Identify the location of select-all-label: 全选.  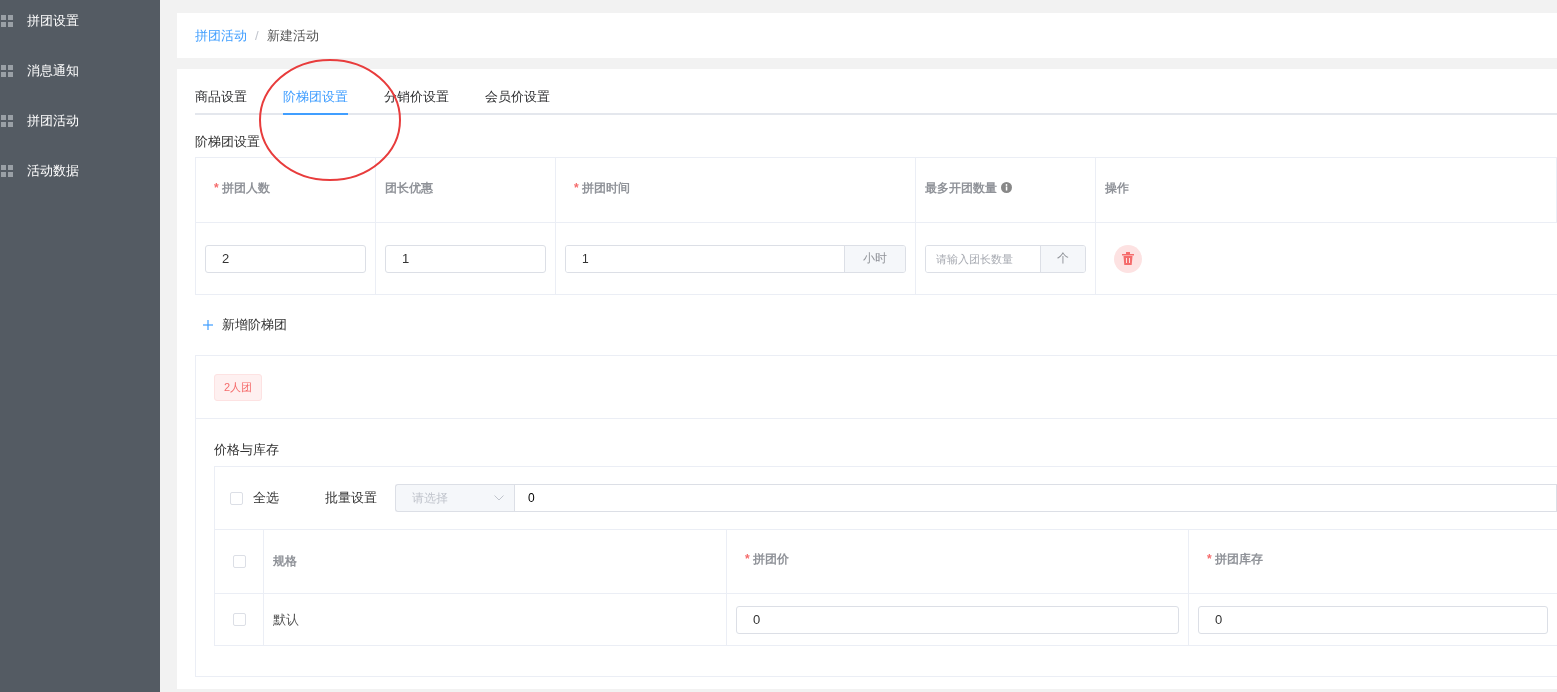
(266, 498).